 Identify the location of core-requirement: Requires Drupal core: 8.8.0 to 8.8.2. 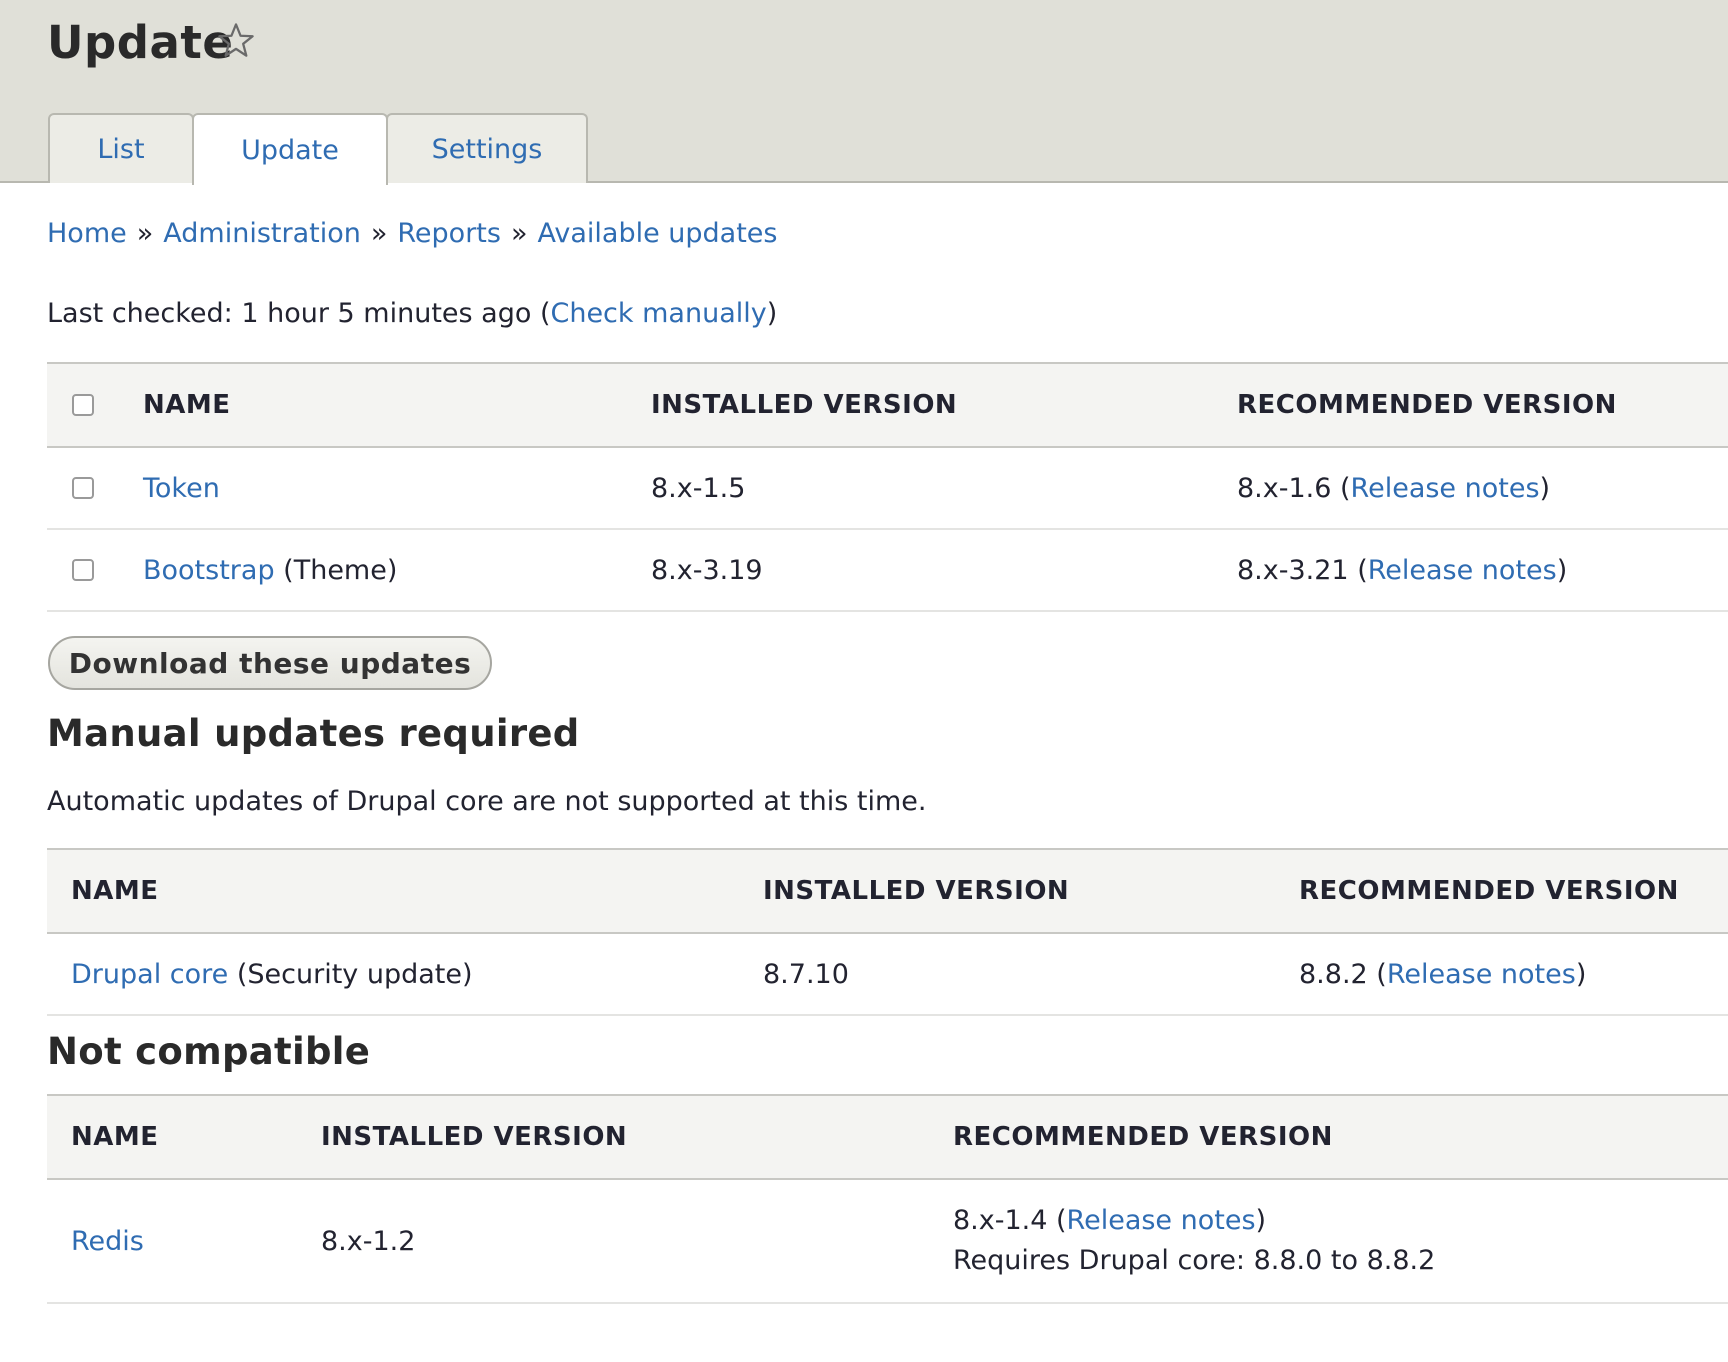
(1194, 1260).